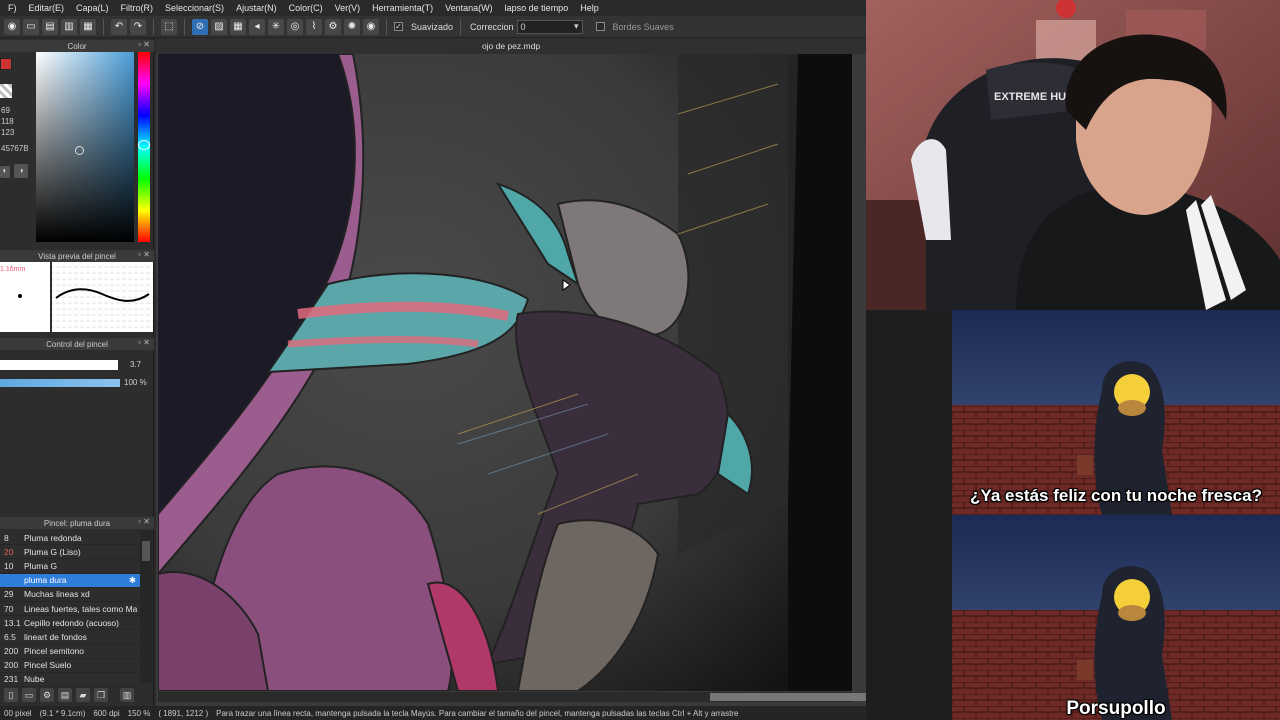 This screenshot has width=1280, height=720. What do you see at coordinates (549, 26) in the screenshot?
I see `correccion-dropdown: 0 ▾` at bounding box center [549, 26].